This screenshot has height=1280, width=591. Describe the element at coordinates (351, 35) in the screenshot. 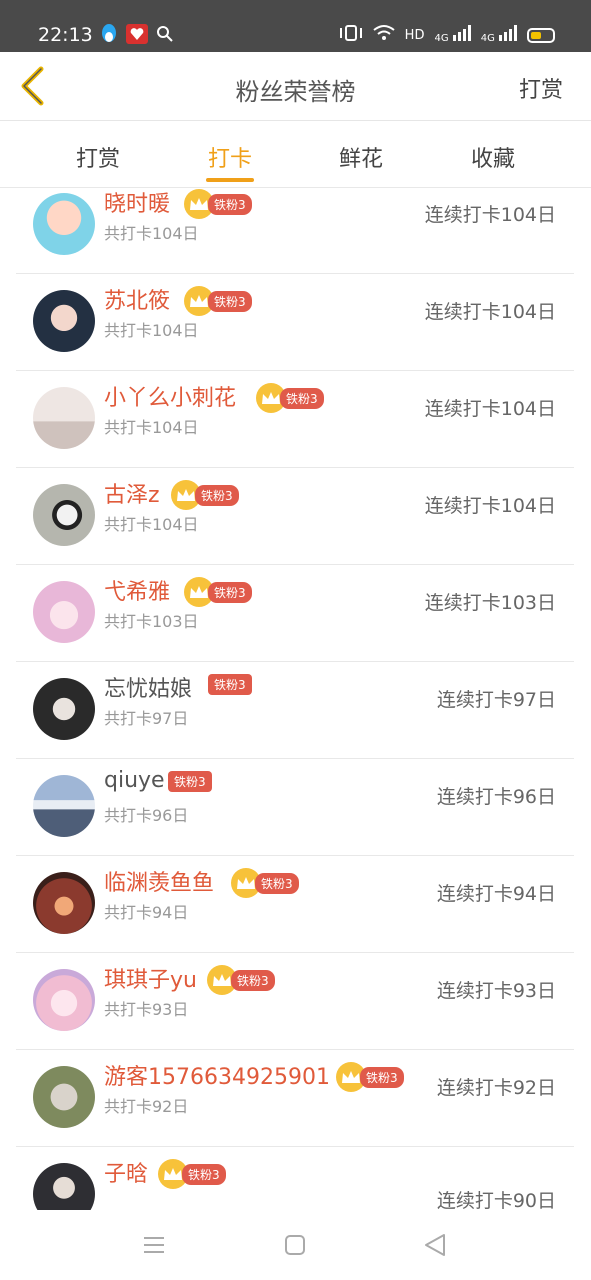

I see `vibrate-icon` at that location.